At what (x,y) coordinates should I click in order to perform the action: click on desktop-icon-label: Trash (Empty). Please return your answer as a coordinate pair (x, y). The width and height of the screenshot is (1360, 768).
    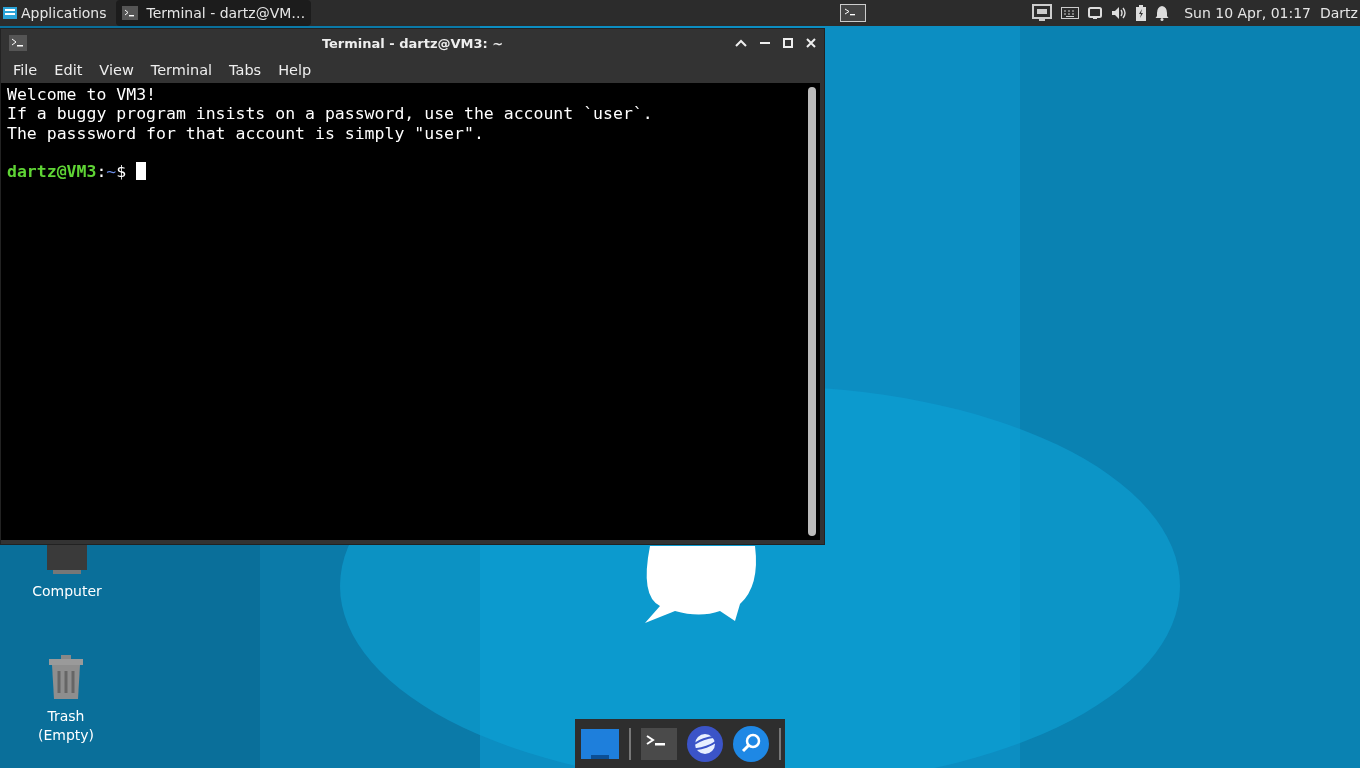
    Looking at the image, I should click on (66, 726).